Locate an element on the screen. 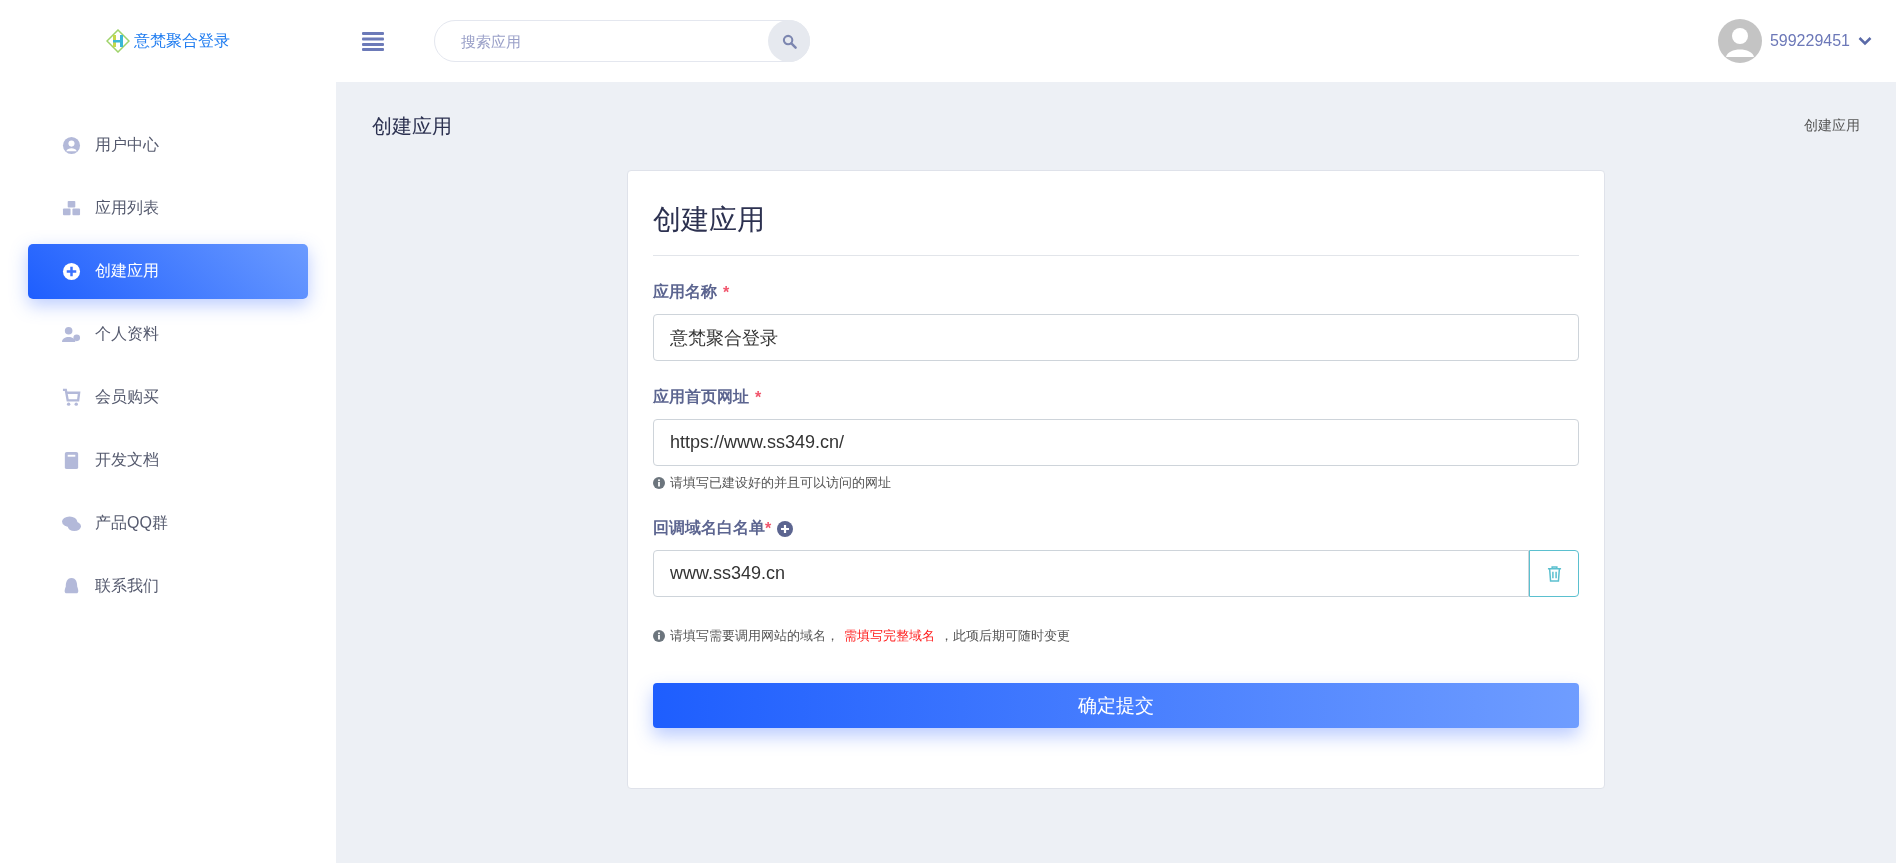  chevron-down-icon is located at coordinates (1865, 41).